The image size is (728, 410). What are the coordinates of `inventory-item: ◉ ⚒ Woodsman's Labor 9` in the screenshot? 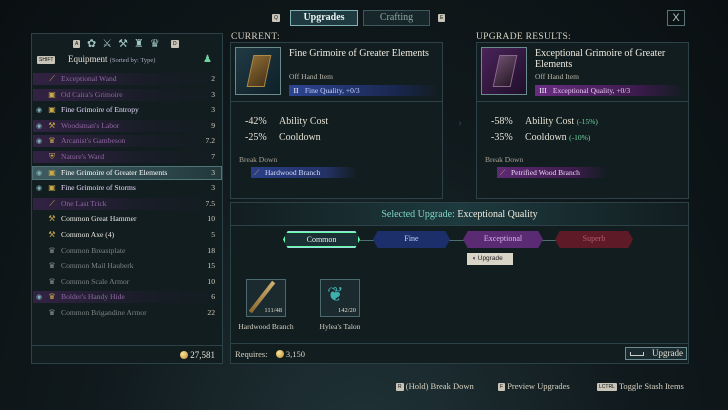 It's located at (127, 125).